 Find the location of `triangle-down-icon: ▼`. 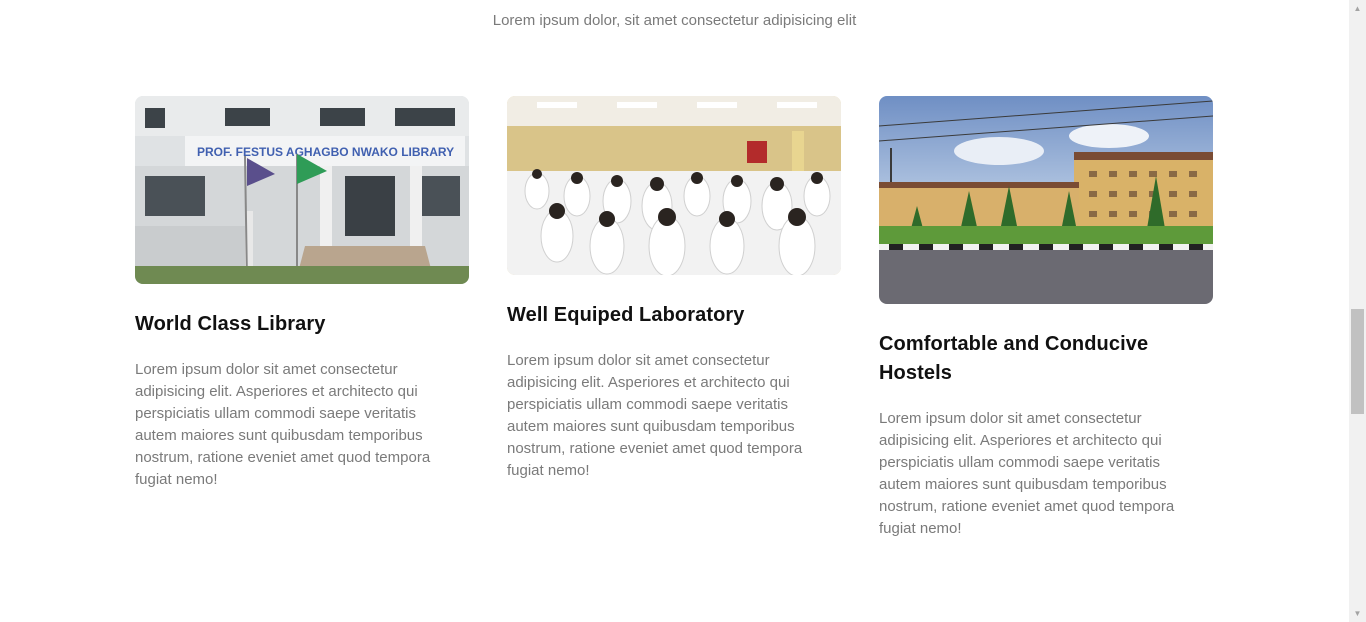

triangle-down-icon: ▼ is located at coordinates (1357, 613).